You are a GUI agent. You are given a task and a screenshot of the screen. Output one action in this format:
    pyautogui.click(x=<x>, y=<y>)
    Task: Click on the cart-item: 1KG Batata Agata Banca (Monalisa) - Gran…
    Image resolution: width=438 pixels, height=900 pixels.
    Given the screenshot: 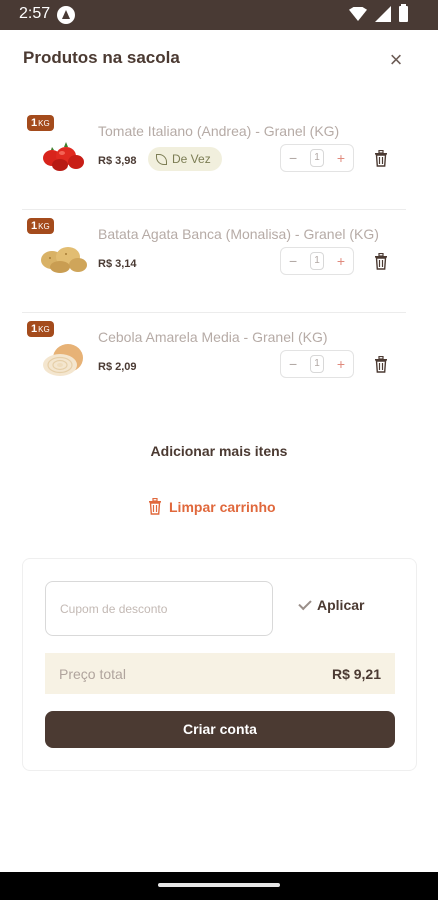 What is the action you would take?
    pyautogui.click(x=214, y=263)
    